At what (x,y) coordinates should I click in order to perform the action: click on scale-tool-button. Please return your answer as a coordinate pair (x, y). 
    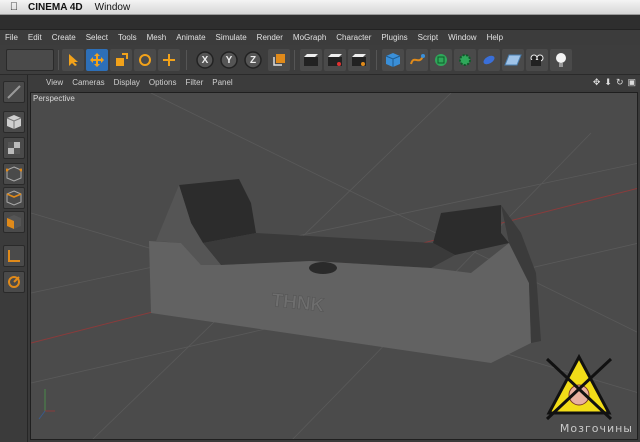
    Looking at the image, I should click on (121, 60).